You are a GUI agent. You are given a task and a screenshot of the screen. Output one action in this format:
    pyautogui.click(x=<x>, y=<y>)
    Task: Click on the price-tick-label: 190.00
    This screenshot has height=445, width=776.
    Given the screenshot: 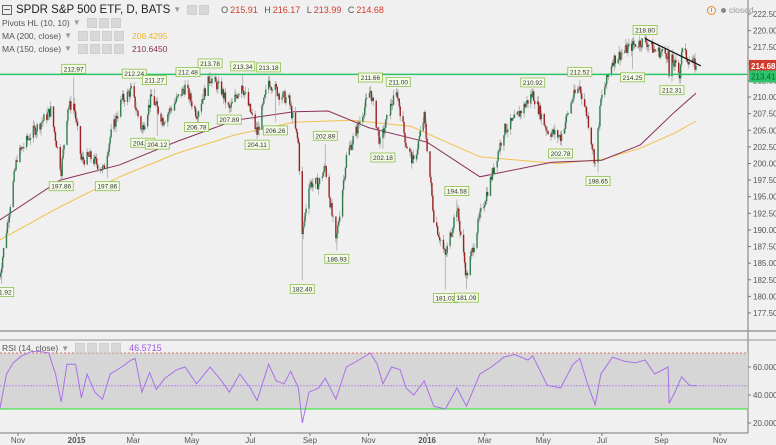 What is the action you would take?
    pyautogui.click(x=764, y=230)
    